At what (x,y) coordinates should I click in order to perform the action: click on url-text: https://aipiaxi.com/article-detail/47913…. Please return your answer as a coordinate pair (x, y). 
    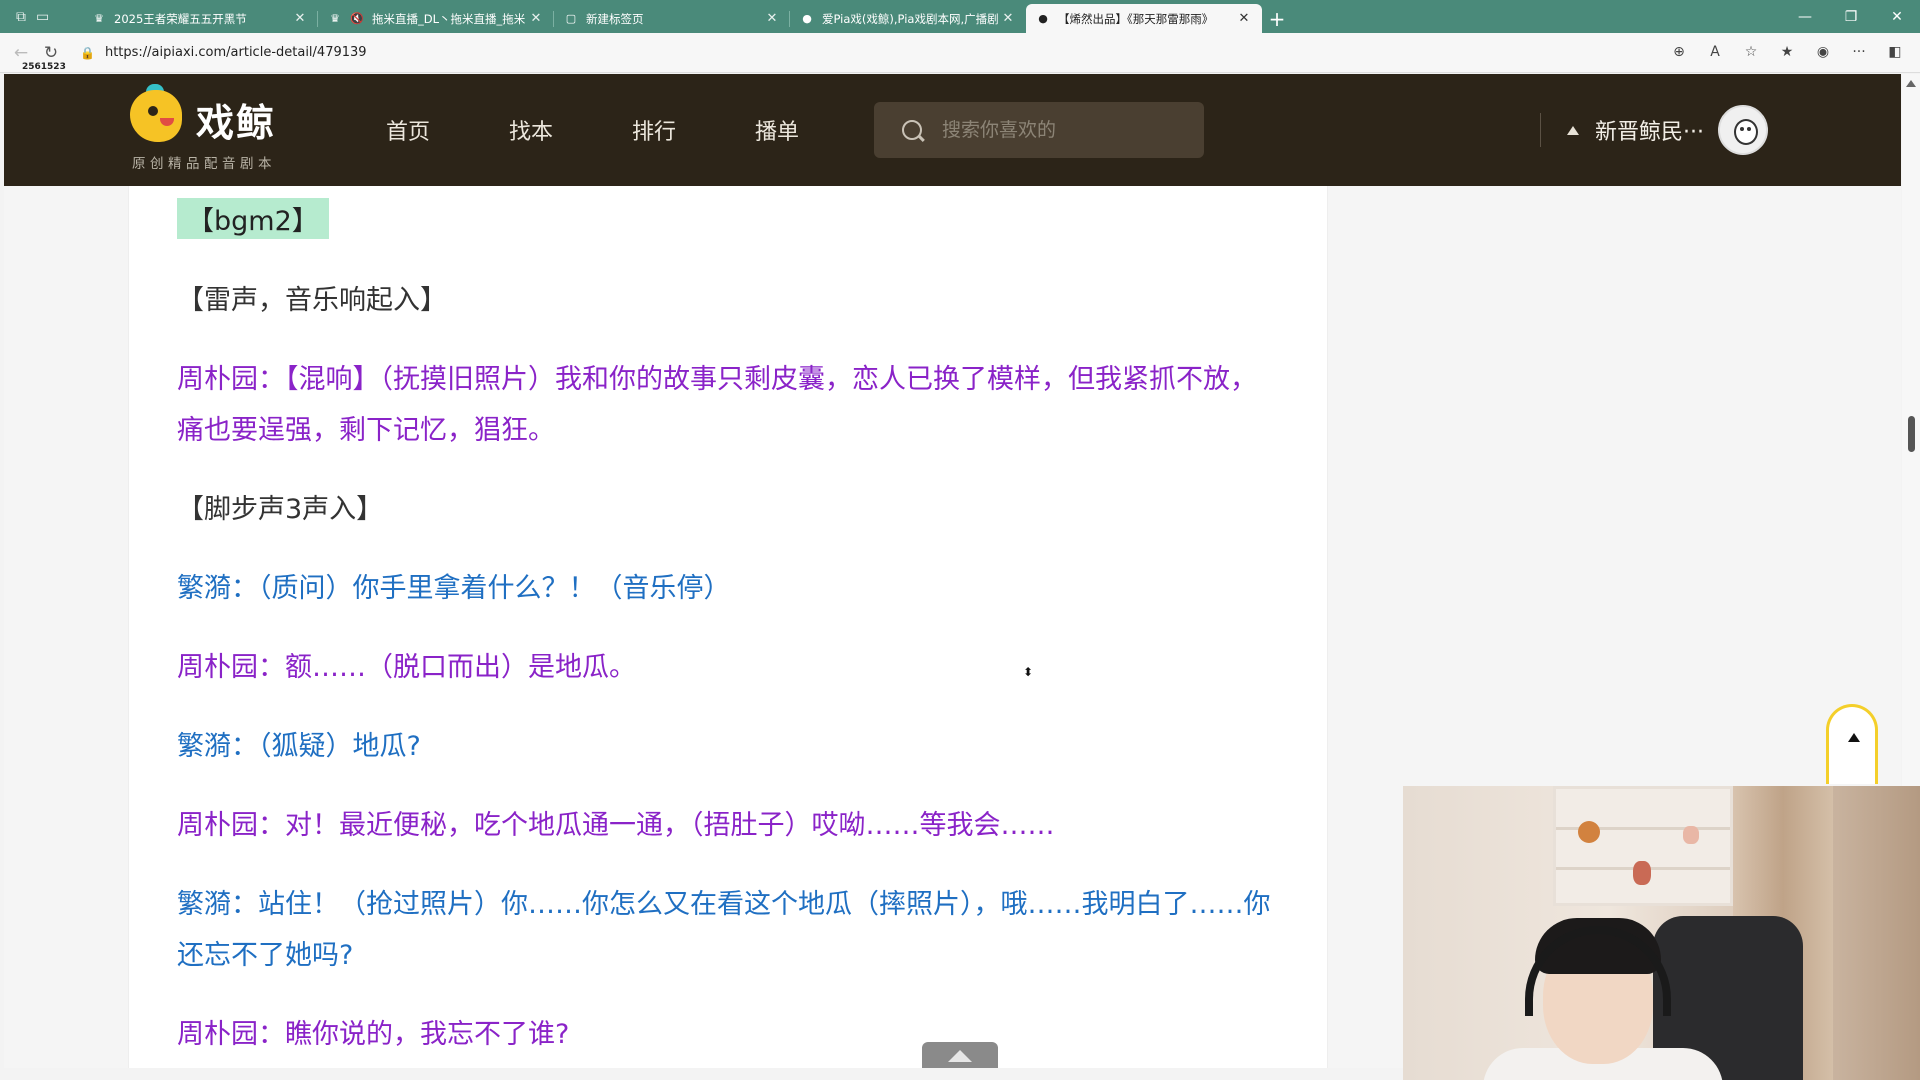
    Looking at the image, I should click on (235, 52).